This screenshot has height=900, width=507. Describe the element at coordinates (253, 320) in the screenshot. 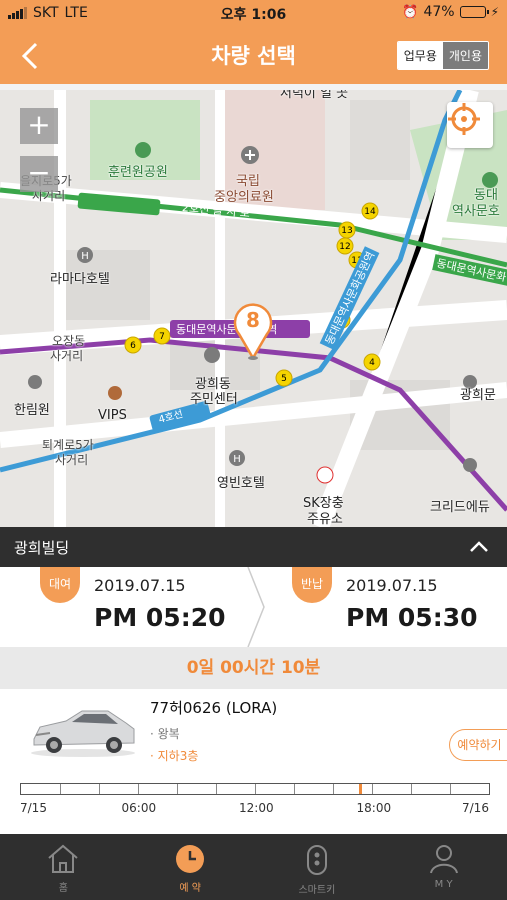

I see `pin-count: 8` at that location.